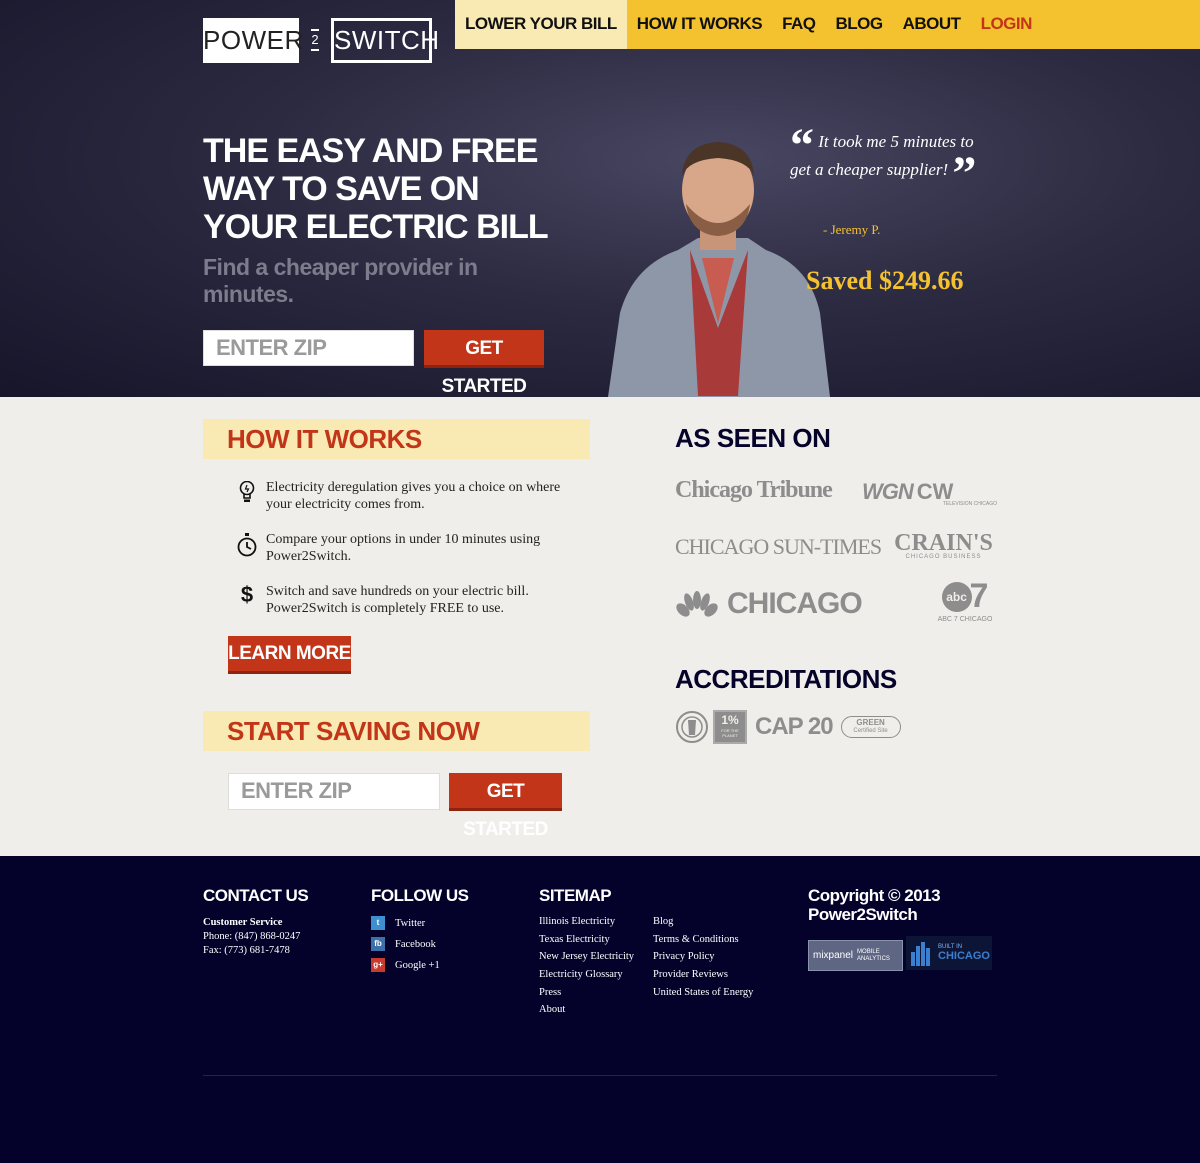 This screenshot has width=1200, height=1163. I want to click on start-saving-get-started-button: GET STARTED, so click(505, 806).